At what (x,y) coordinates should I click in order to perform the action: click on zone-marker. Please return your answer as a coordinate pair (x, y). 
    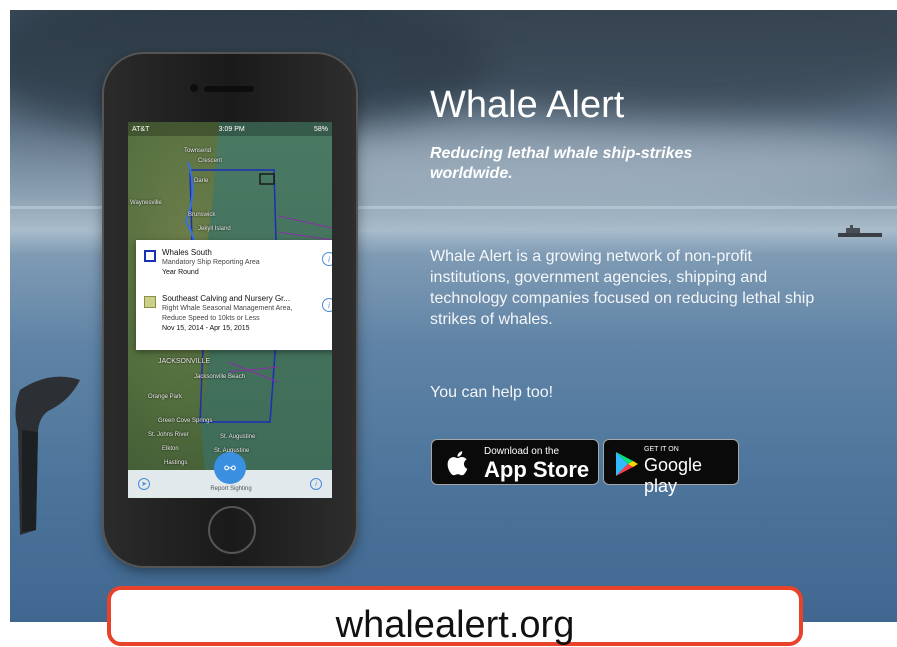
    Looking at the image, I should click on (267, 179).